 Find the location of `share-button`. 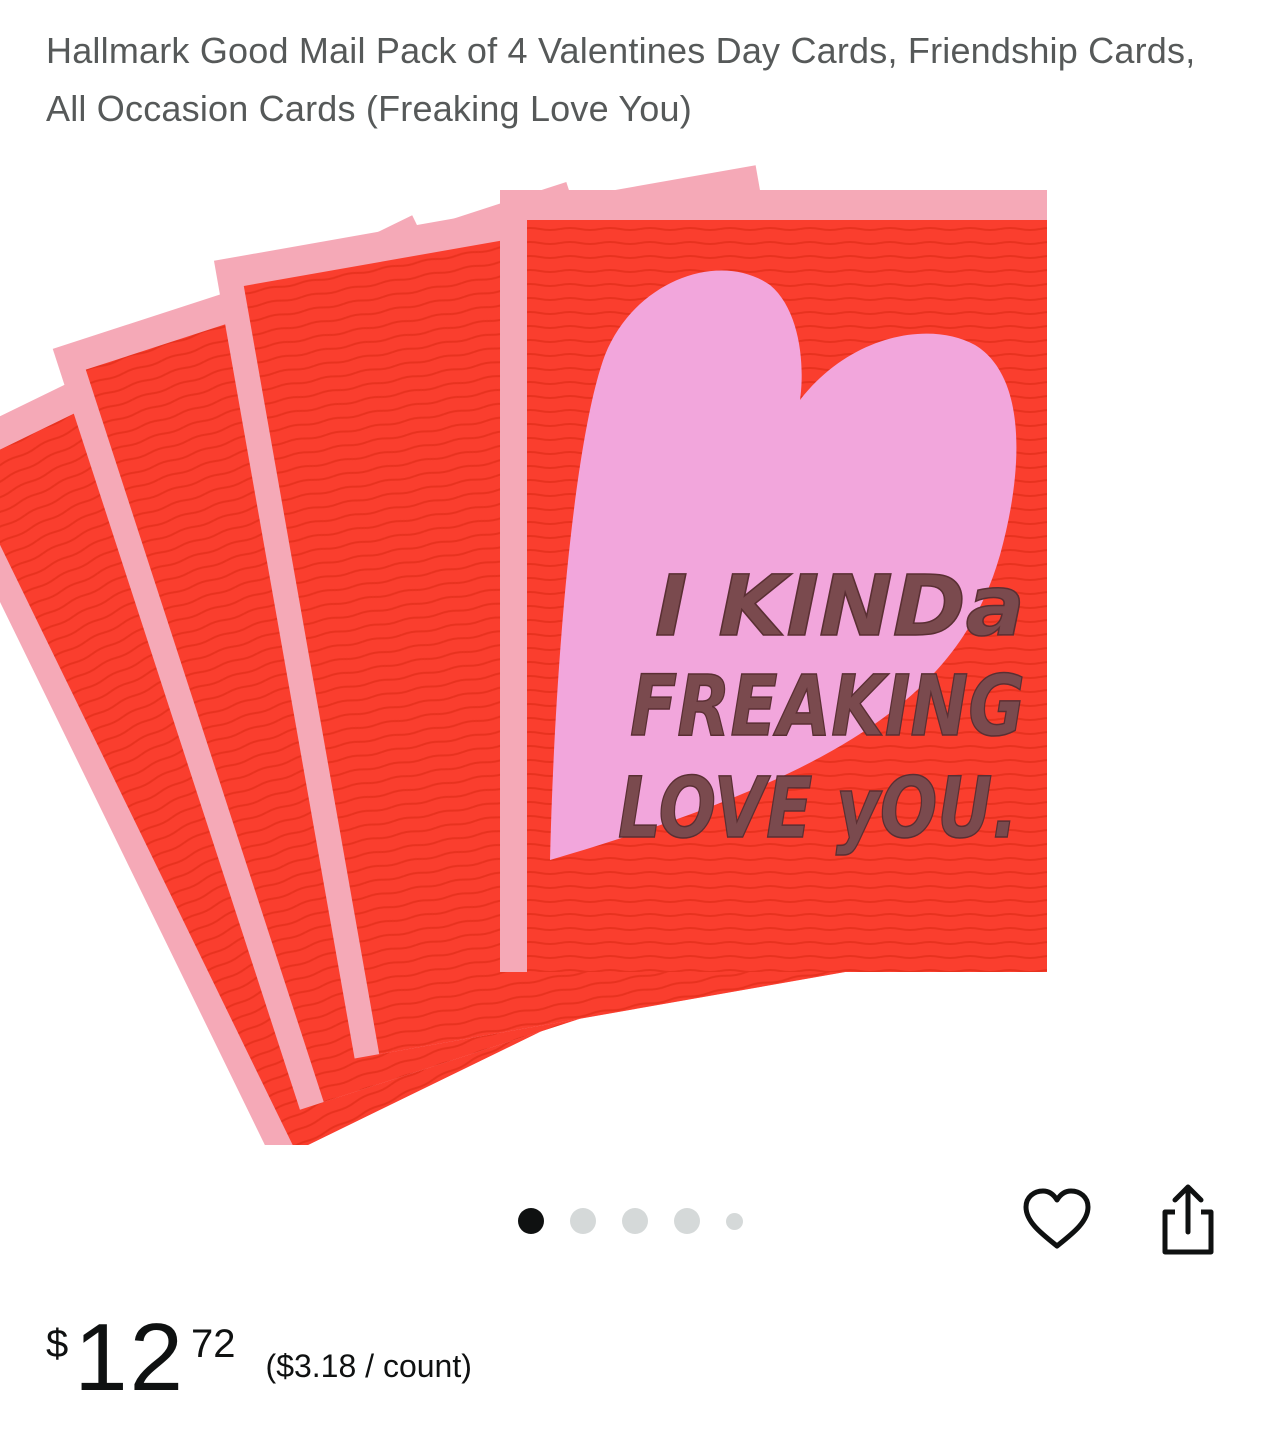

share-button is located at coordinates (1188, 1220).